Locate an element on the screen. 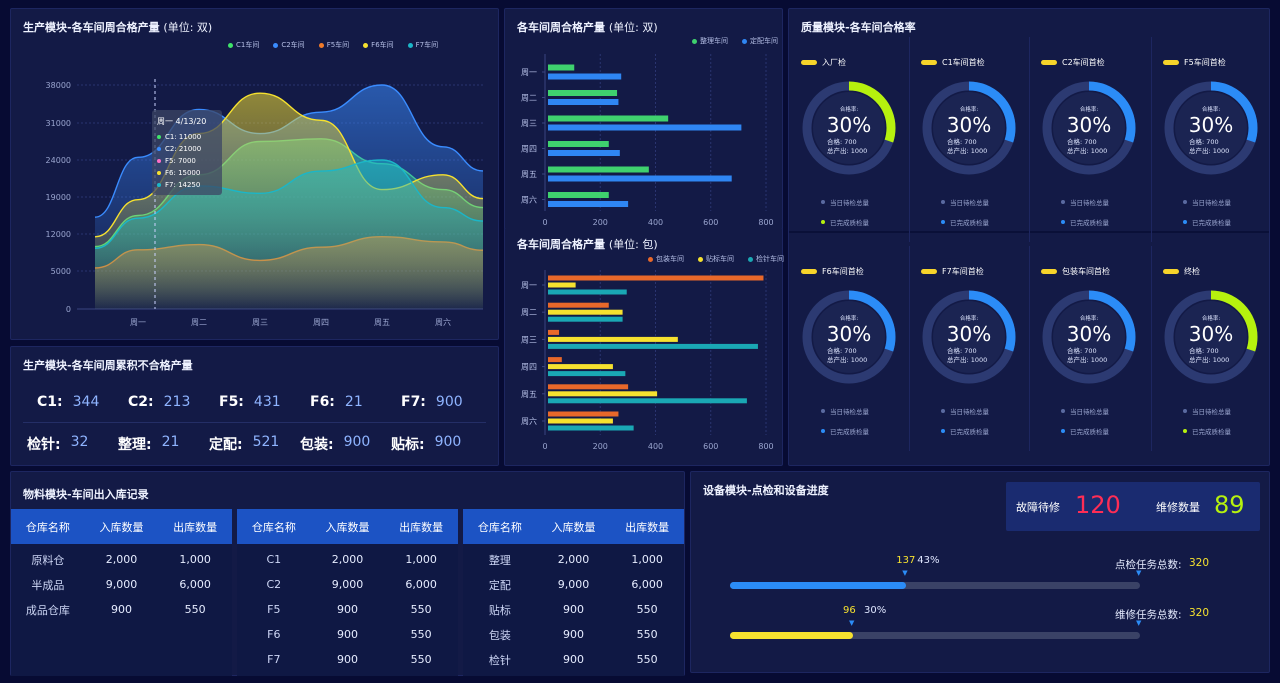 The width and height of the screenshot is (1280, 683). quality-cell-name: C2车间首检 is located at coordinates (1083, 62).